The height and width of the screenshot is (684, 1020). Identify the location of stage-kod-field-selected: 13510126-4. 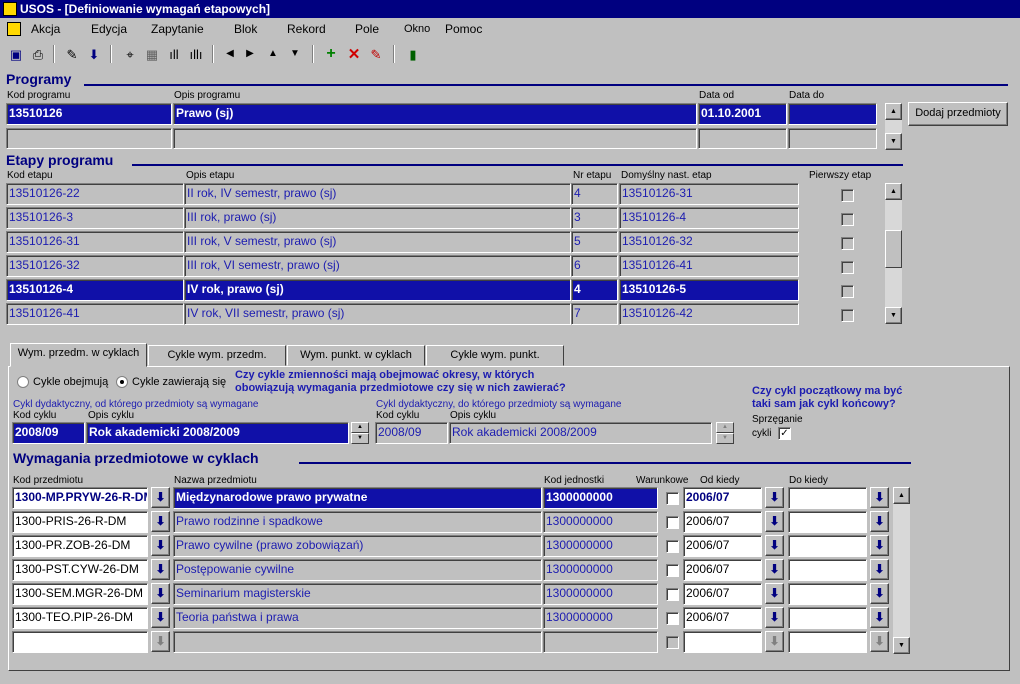
(95, 290).